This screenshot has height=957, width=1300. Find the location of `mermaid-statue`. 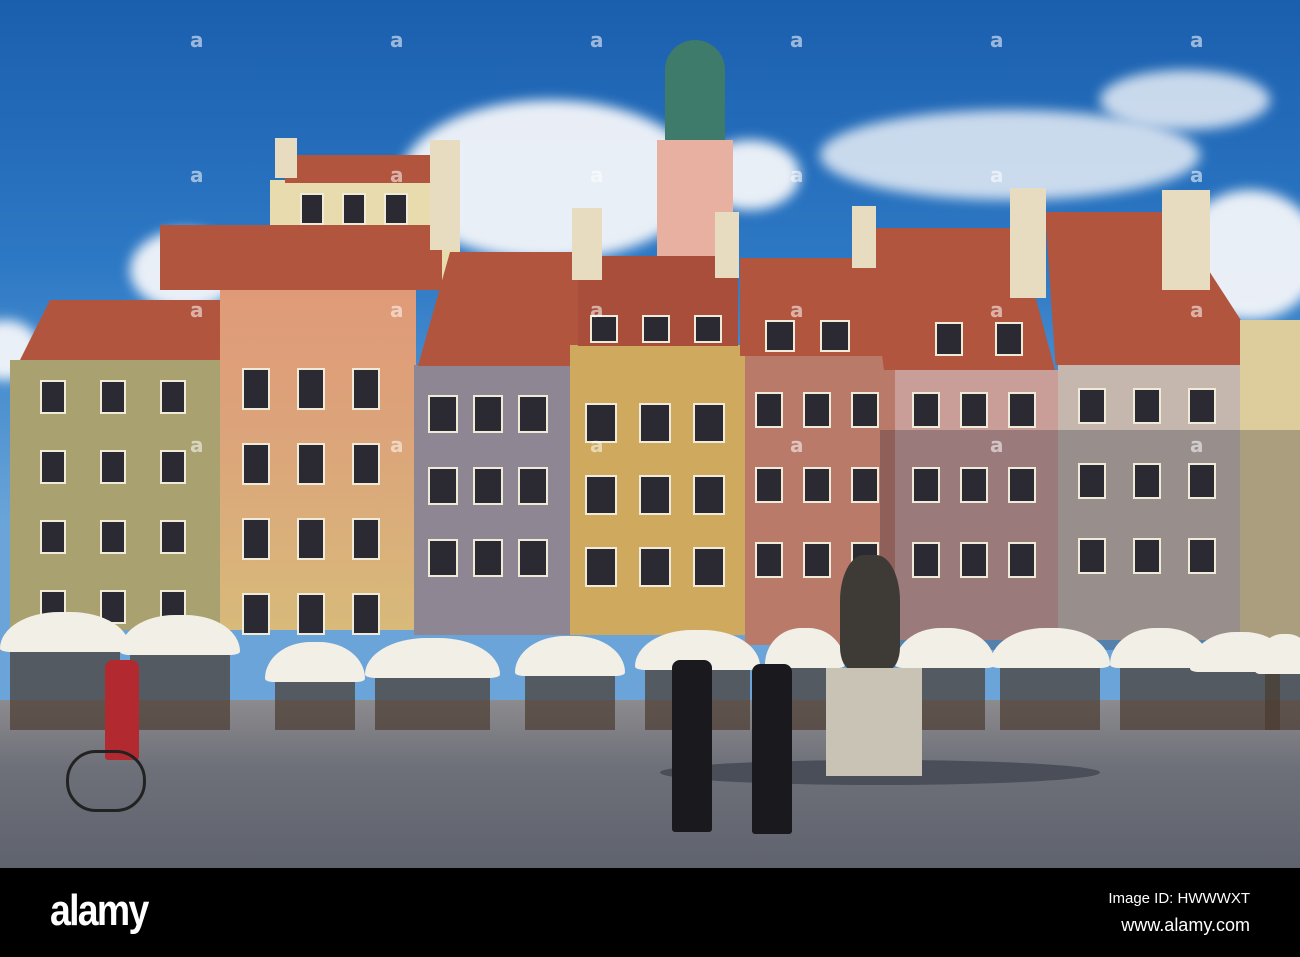

mermaid-statue is located at coordinates (870, 612).